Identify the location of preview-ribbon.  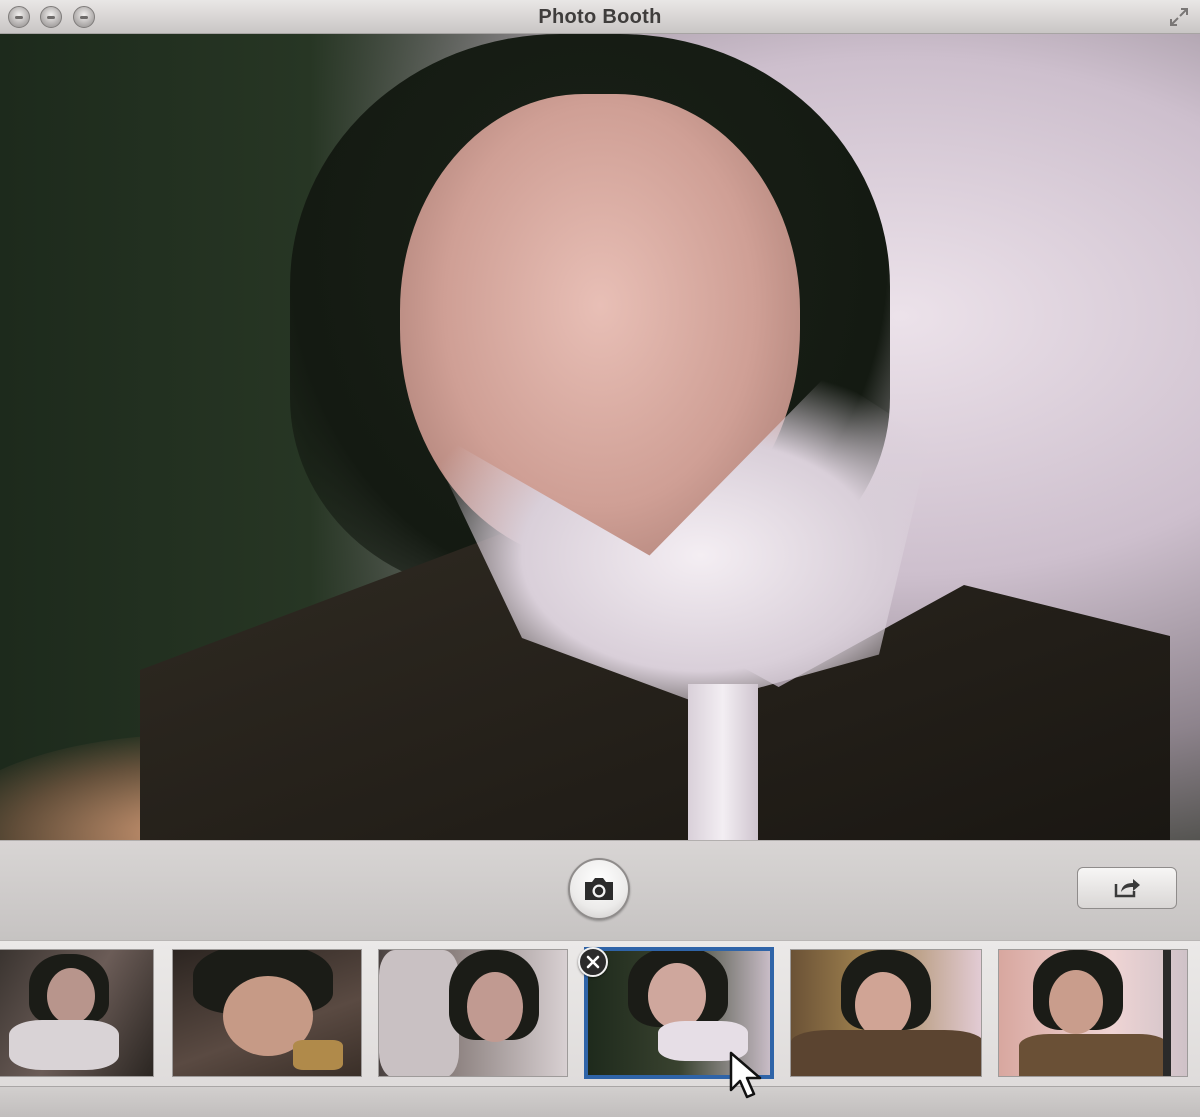
(723, 762).